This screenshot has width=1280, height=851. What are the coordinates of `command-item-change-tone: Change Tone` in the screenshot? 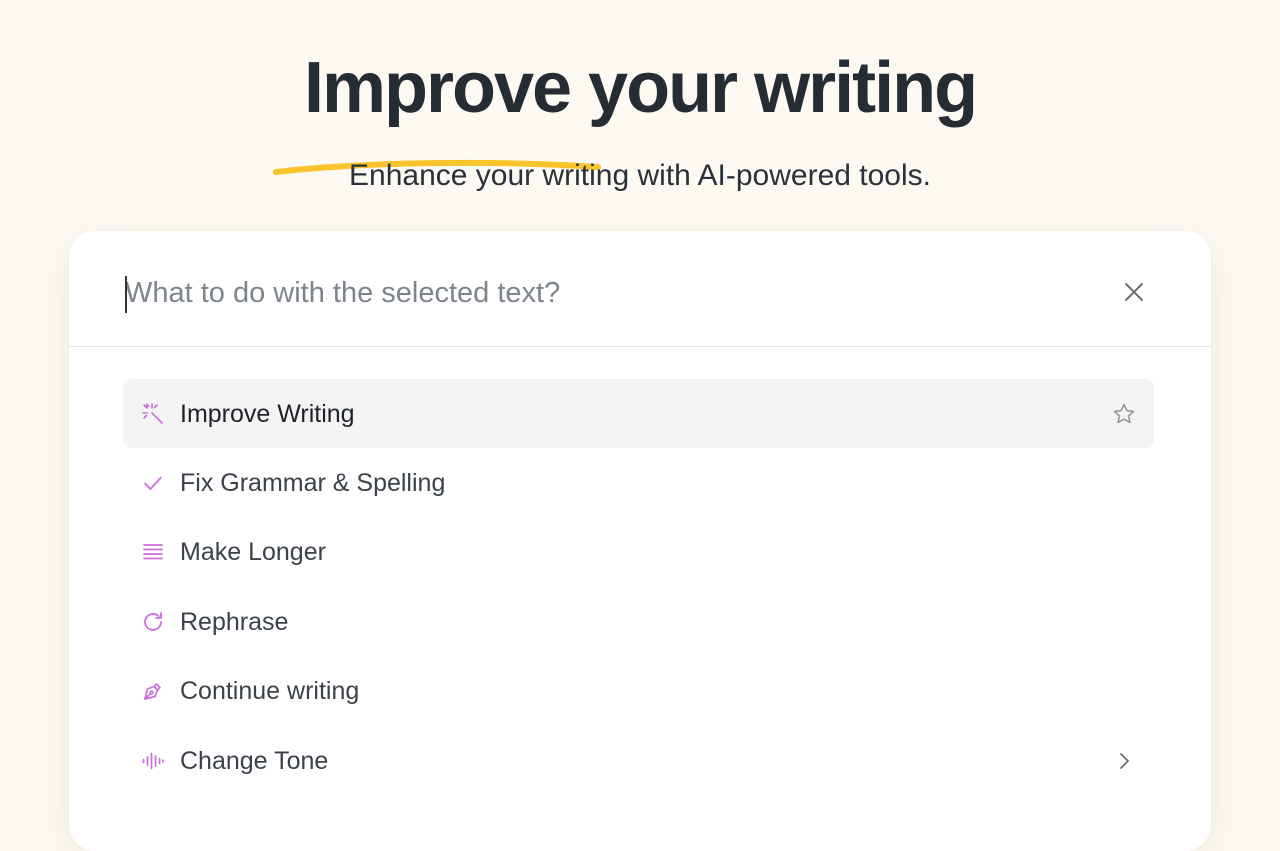 It's located at (638, 760).